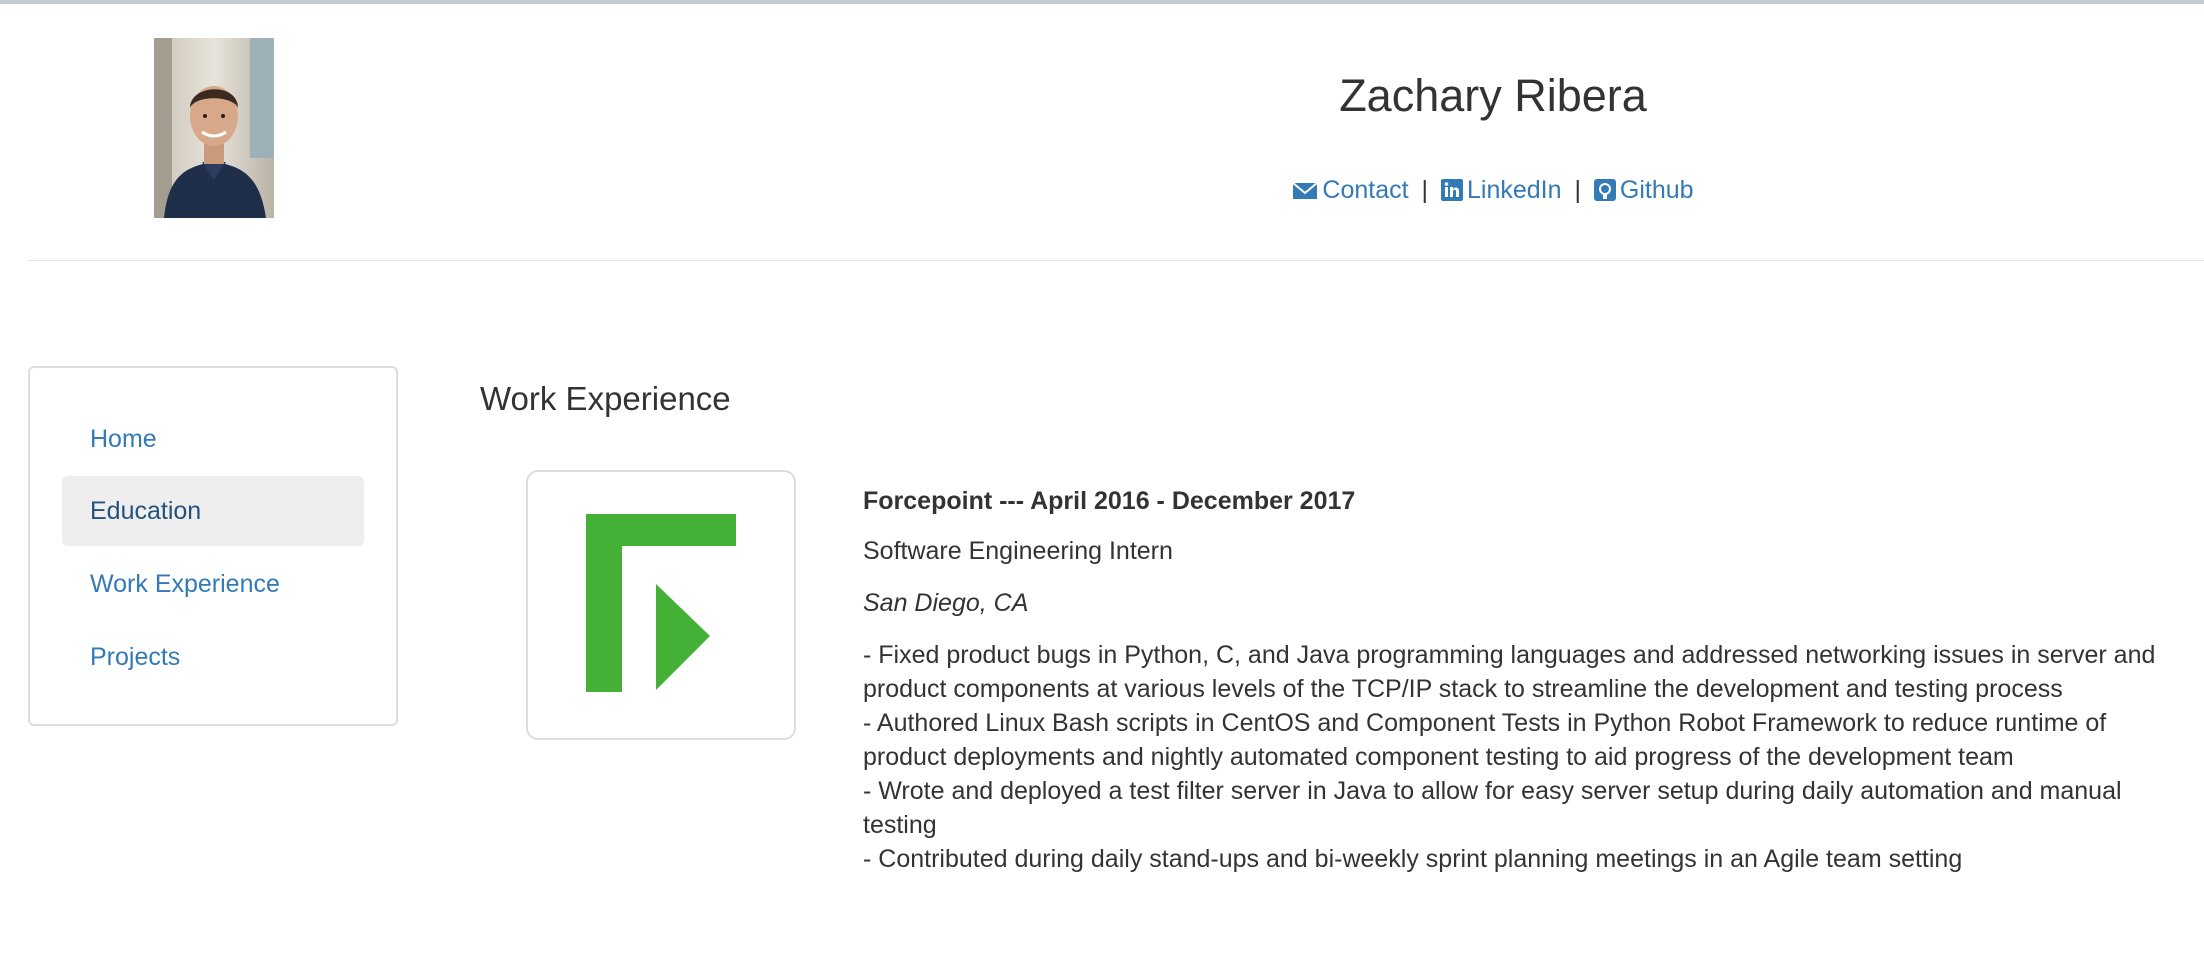 Image resolution: width=2204 pixels, height=974 pixels. What do you see at coordinates (605, 398) in the screenshot?
I see `section-title: Work Experience` at bounding box center [605, 398].